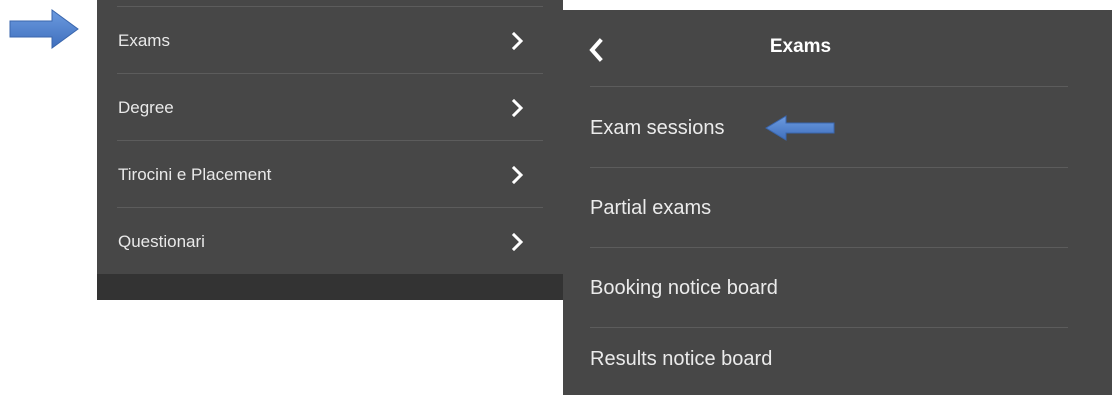 The width and height of the screenshot is (1112, 395). I want to click on menu-item-label: Degree, so click(146, 107).